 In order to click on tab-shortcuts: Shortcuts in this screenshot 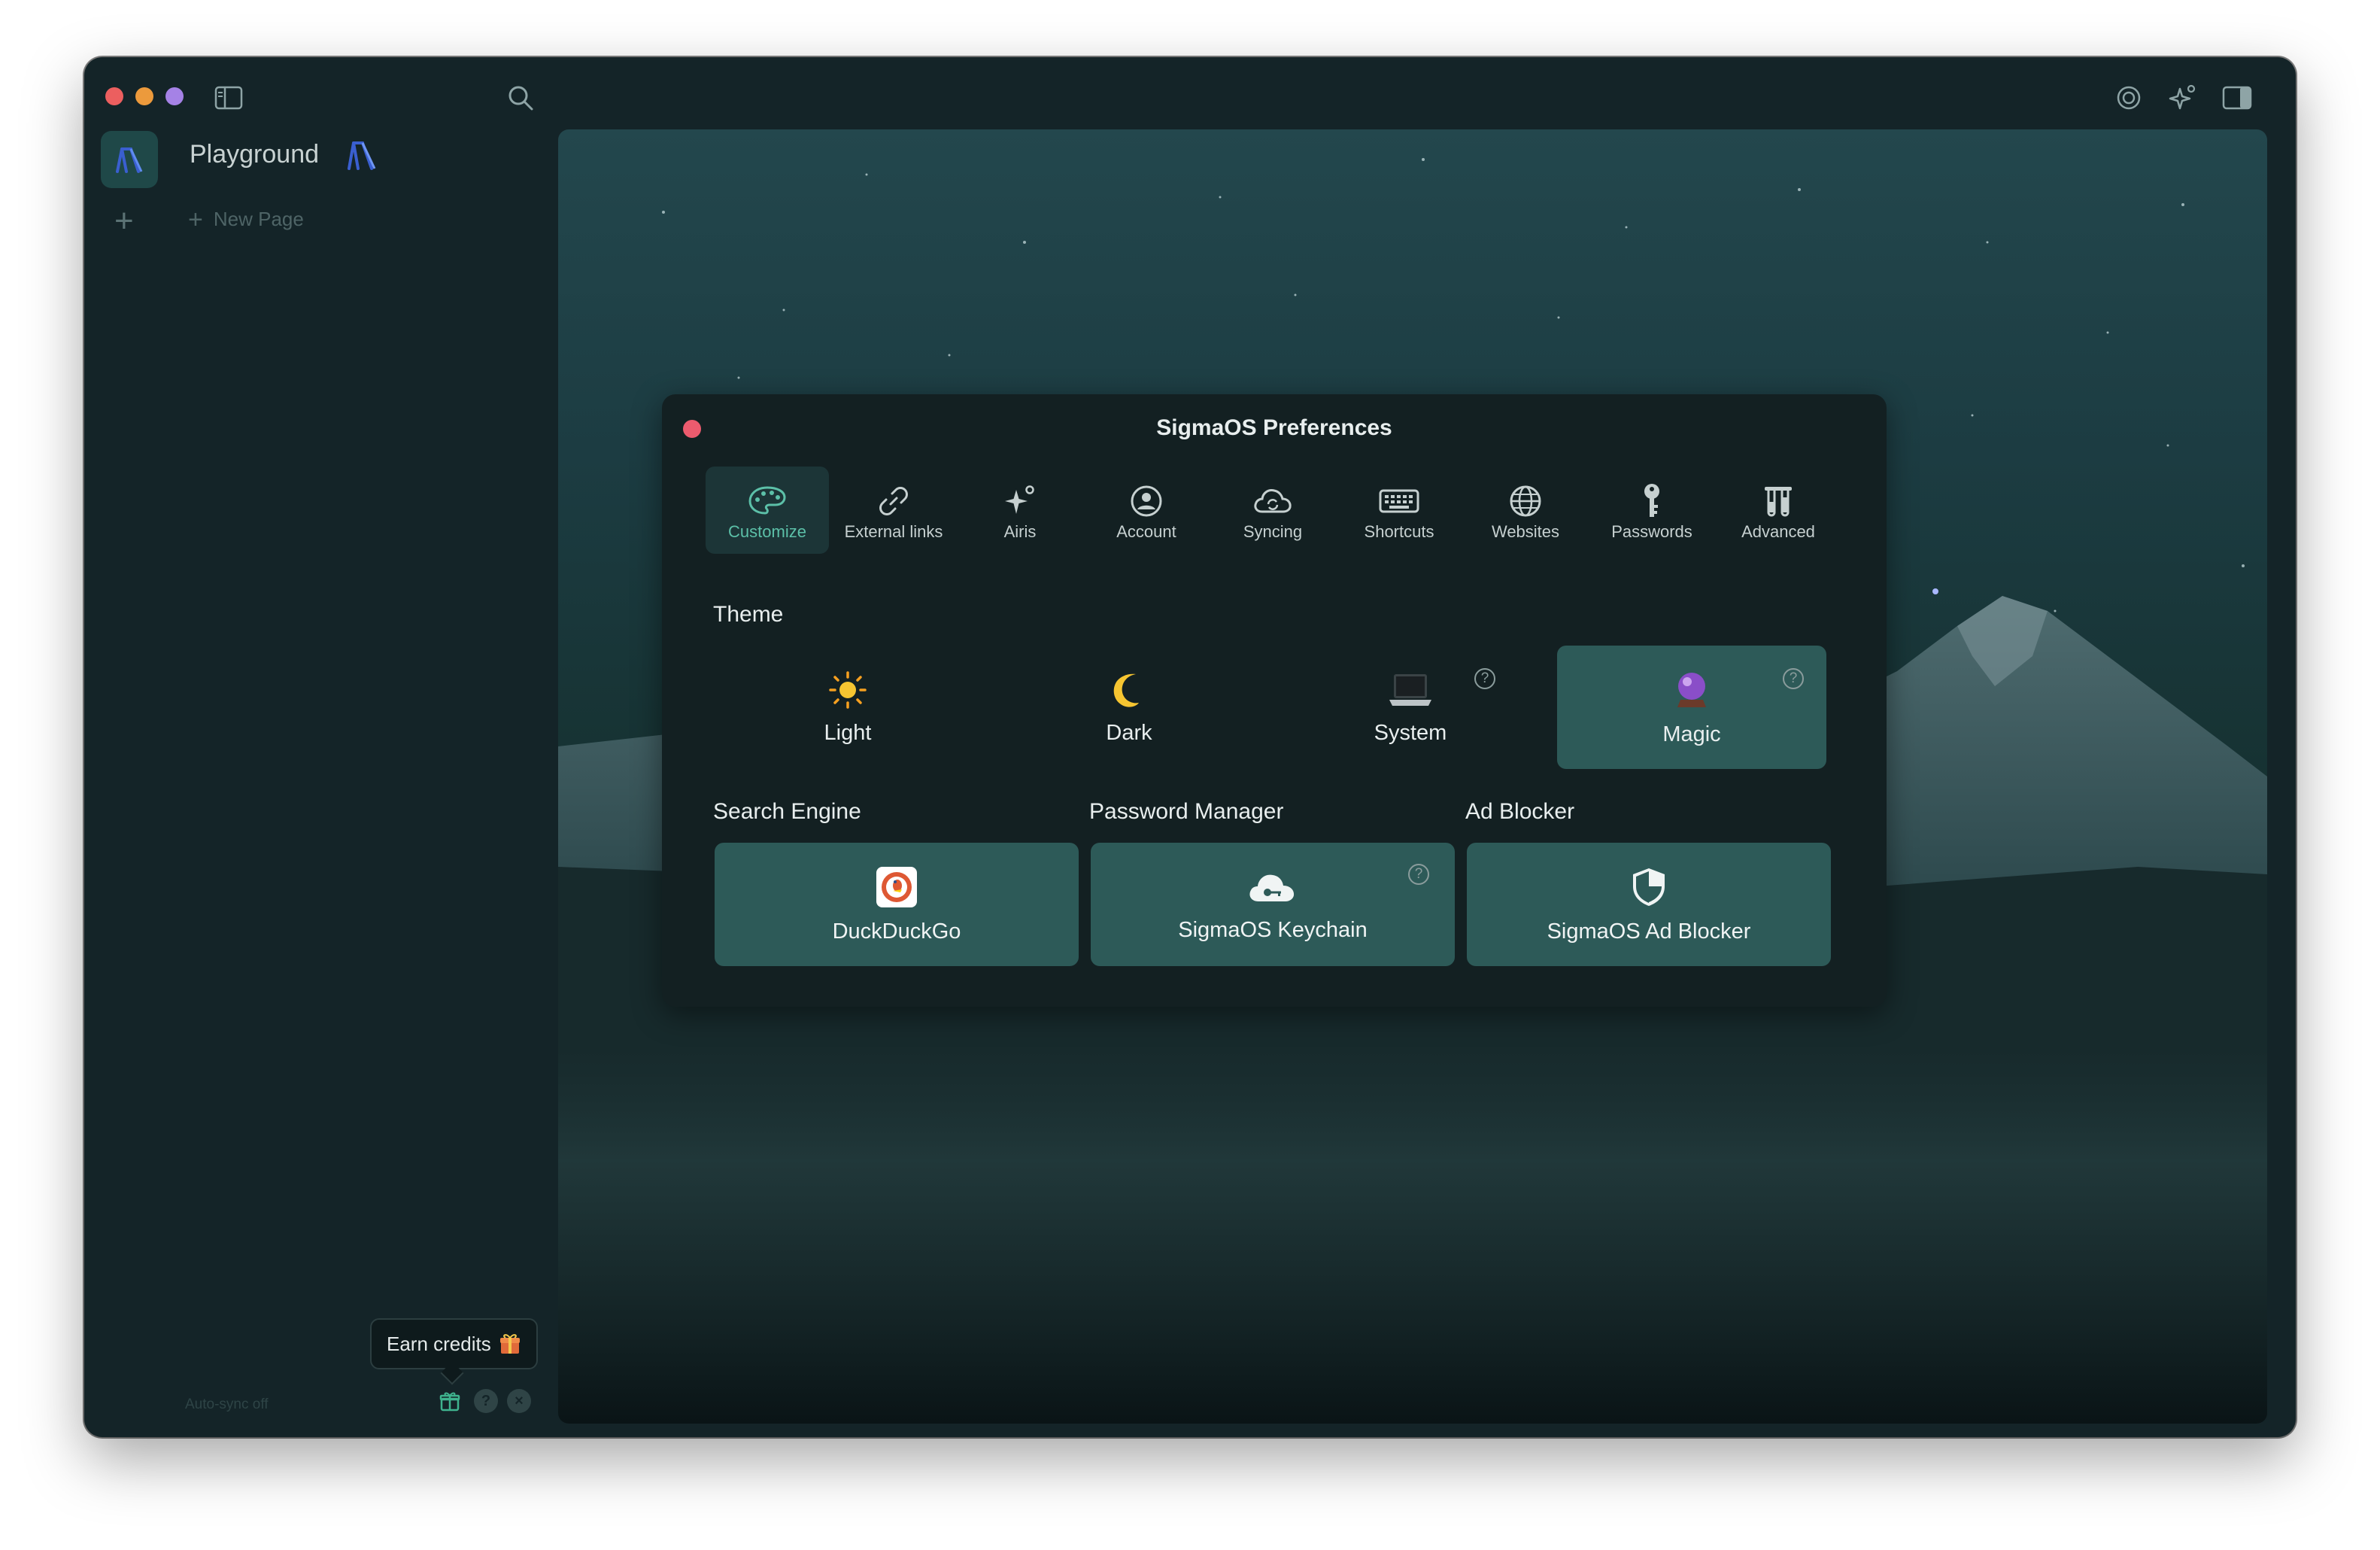, I will do `click(1399, 510)`.